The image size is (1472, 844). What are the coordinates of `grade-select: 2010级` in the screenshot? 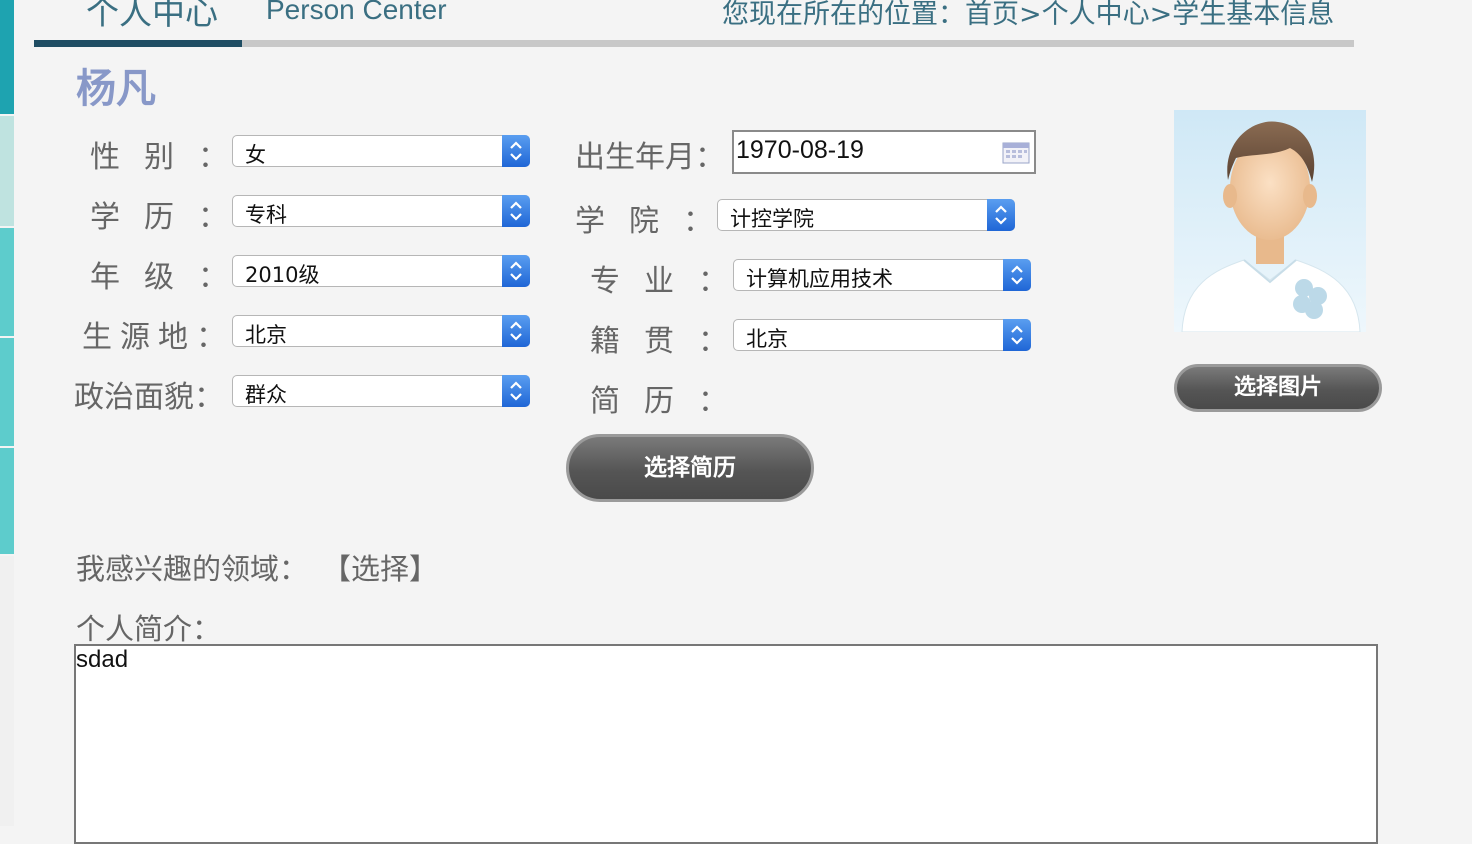 It's located at (381, 271).